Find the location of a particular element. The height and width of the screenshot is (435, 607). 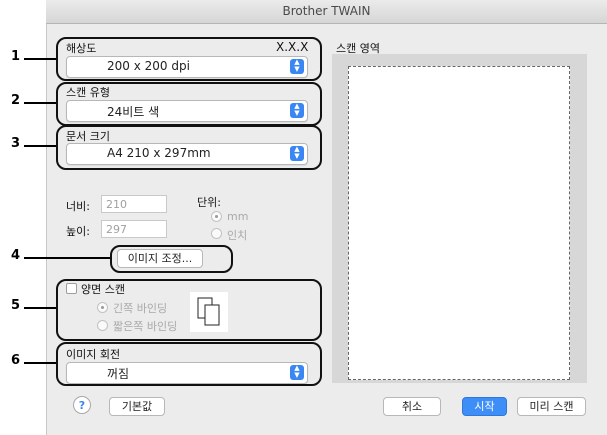

cancel-button: 취소 is located at coordinates (412, 406).